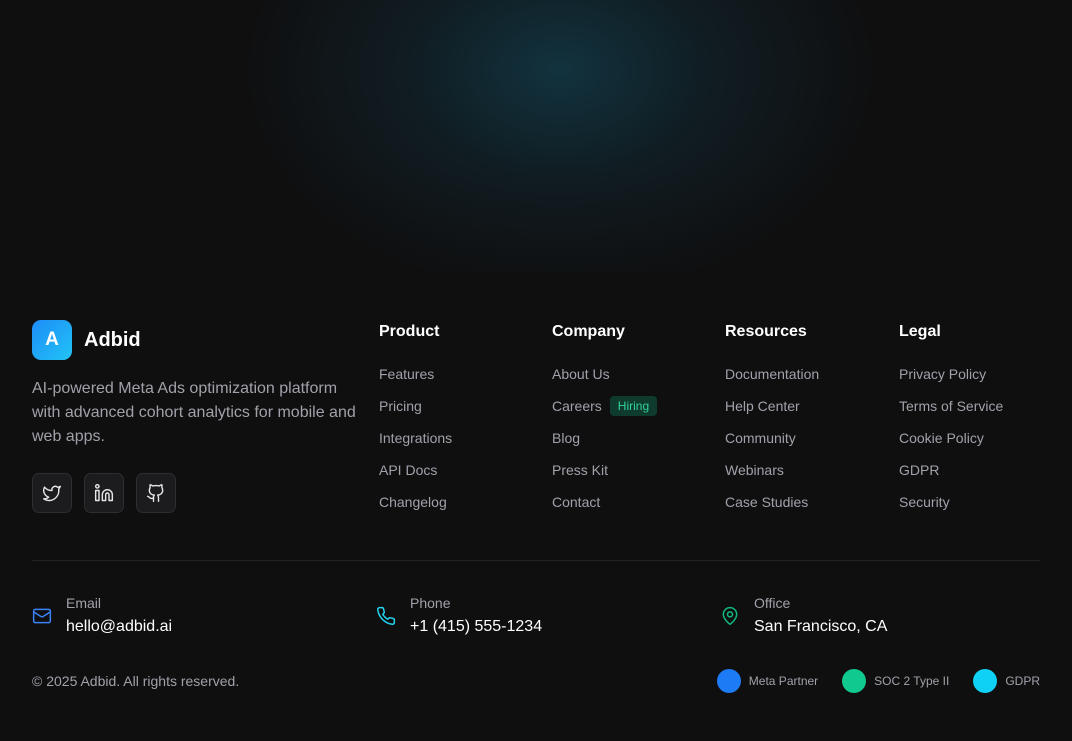  Describe the element at coordinates (783, 681) in the screenshot. I see `cert-label: Meta Partner` at that location.